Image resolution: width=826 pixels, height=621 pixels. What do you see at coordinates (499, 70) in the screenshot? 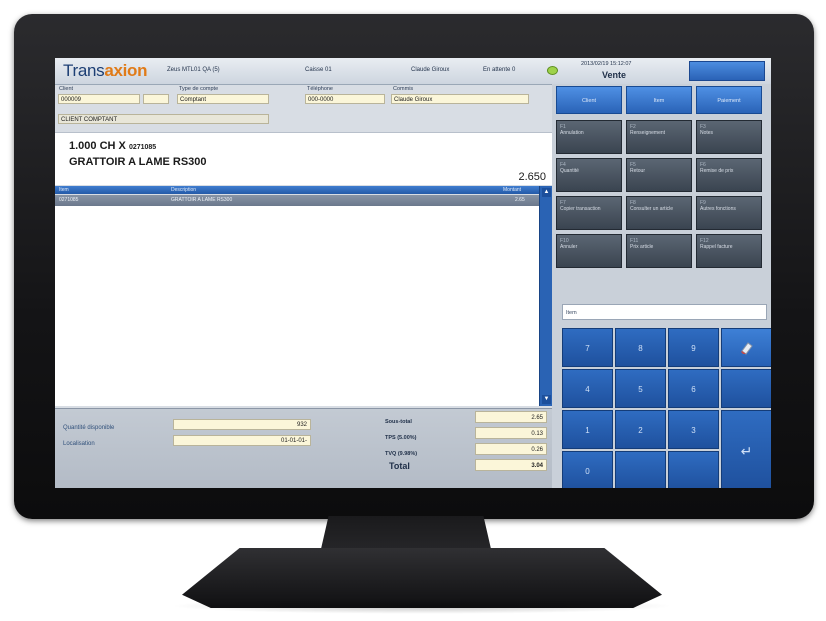
I see `pending-count: En attente 0` at bounding box center [499, 70].